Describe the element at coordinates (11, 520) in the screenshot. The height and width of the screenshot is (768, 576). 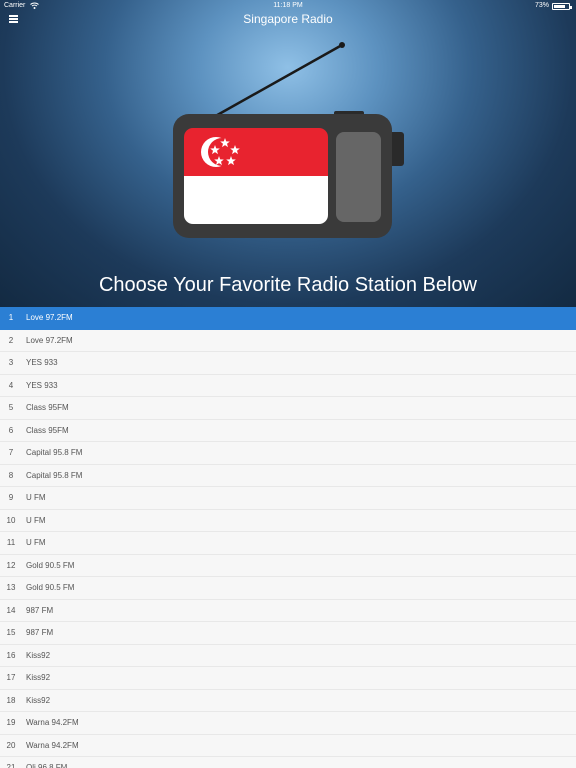
I see `station-number: 10` at that location.